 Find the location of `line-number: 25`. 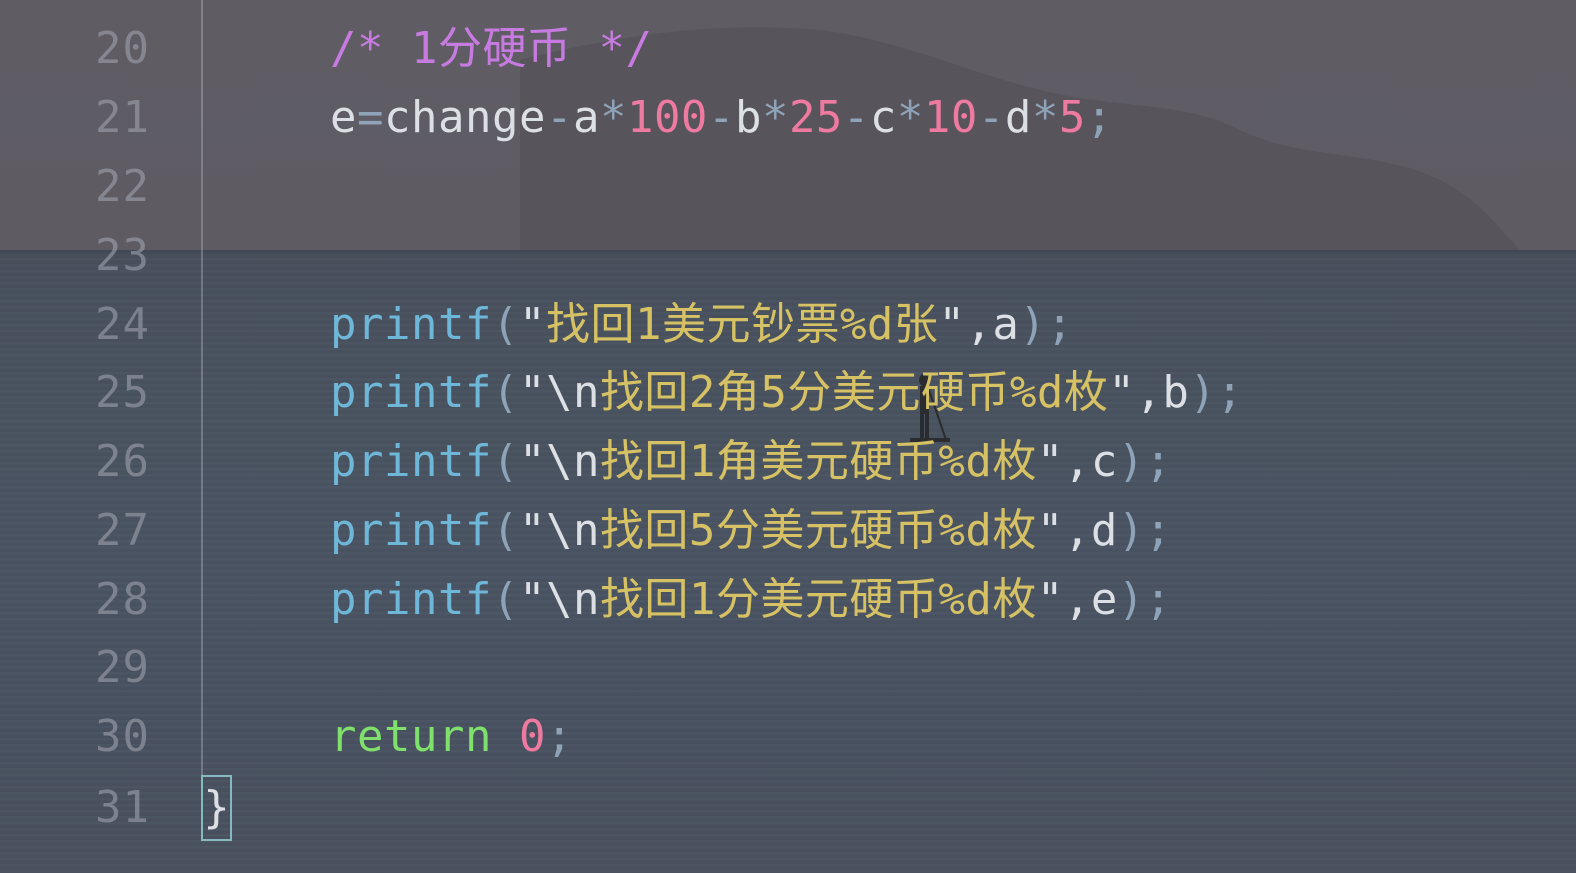

line-number: 25 is located at coordinates (122, 392).